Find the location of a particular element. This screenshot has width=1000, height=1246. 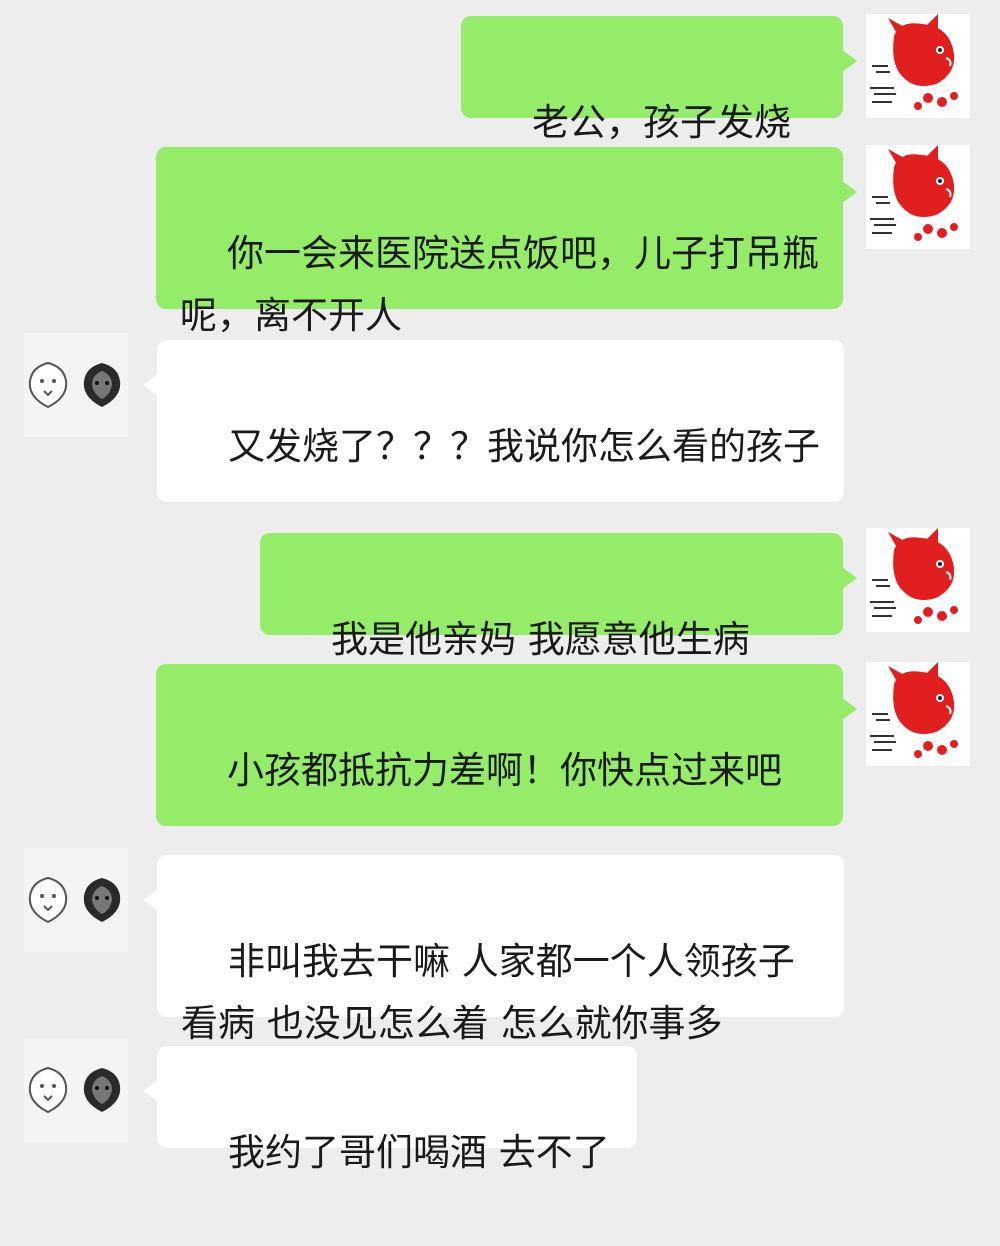

message-text: 非叫我去干嘛 人家都一个人领孩子看病 也没见怎么着 怎么就你事多 is located at coordinates (488, 992).